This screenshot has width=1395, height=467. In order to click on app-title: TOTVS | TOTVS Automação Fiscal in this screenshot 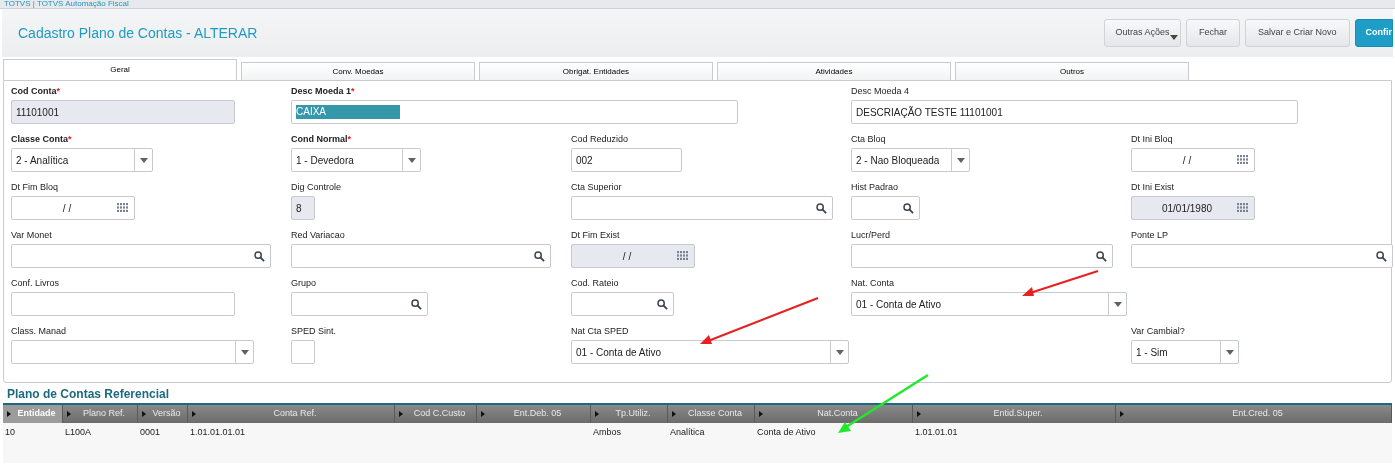, I will do `click(66, 4)`.